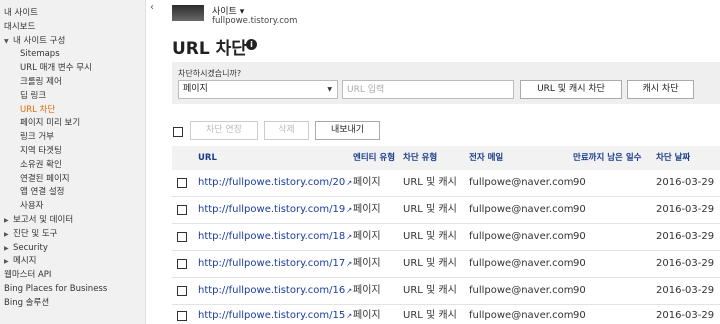 The width and height of the screenshot is (720, 324). What do you see at coordinates (428, 89) in the screenshot?
I see `url-input` at bounding box center [428, 89].